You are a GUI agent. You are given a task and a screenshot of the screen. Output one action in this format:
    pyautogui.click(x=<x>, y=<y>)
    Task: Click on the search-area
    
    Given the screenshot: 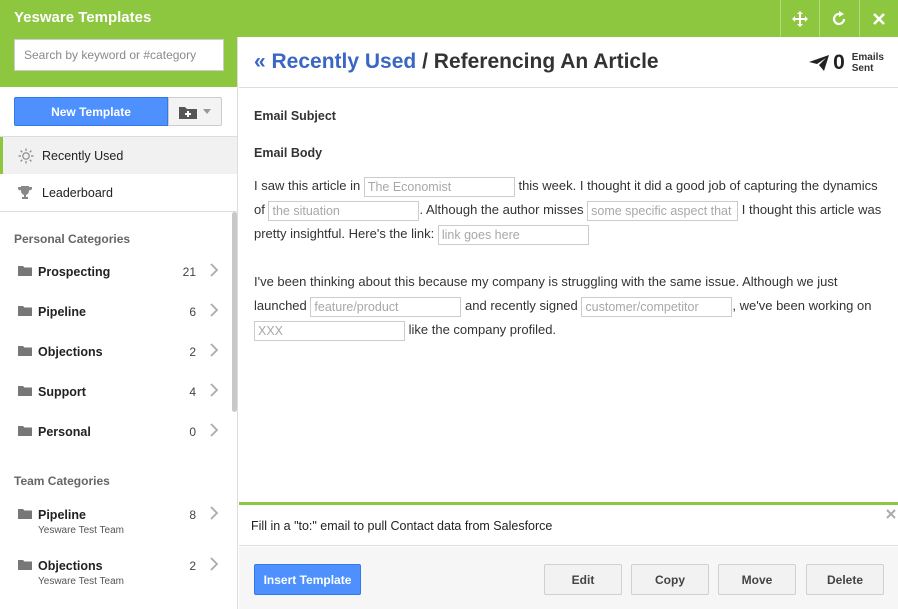 What is the action you would take?
    pyautogui.click(x=118, y=62)
    